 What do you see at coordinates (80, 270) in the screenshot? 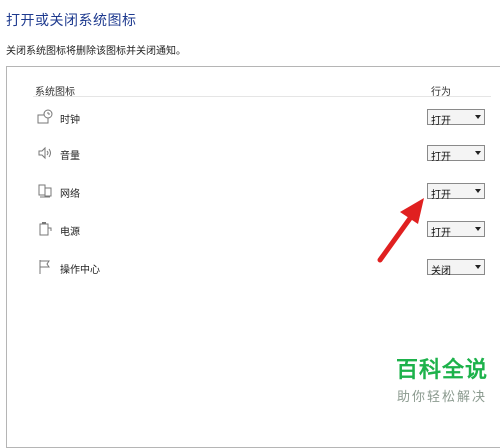
I see `system-icon-label: 操作中心` at bounding box center [80, 270].